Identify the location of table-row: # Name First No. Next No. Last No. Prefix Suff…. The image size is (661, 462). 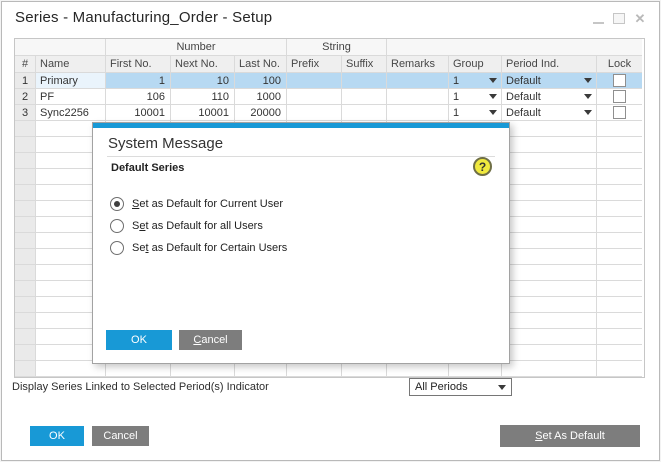
(329, 64).